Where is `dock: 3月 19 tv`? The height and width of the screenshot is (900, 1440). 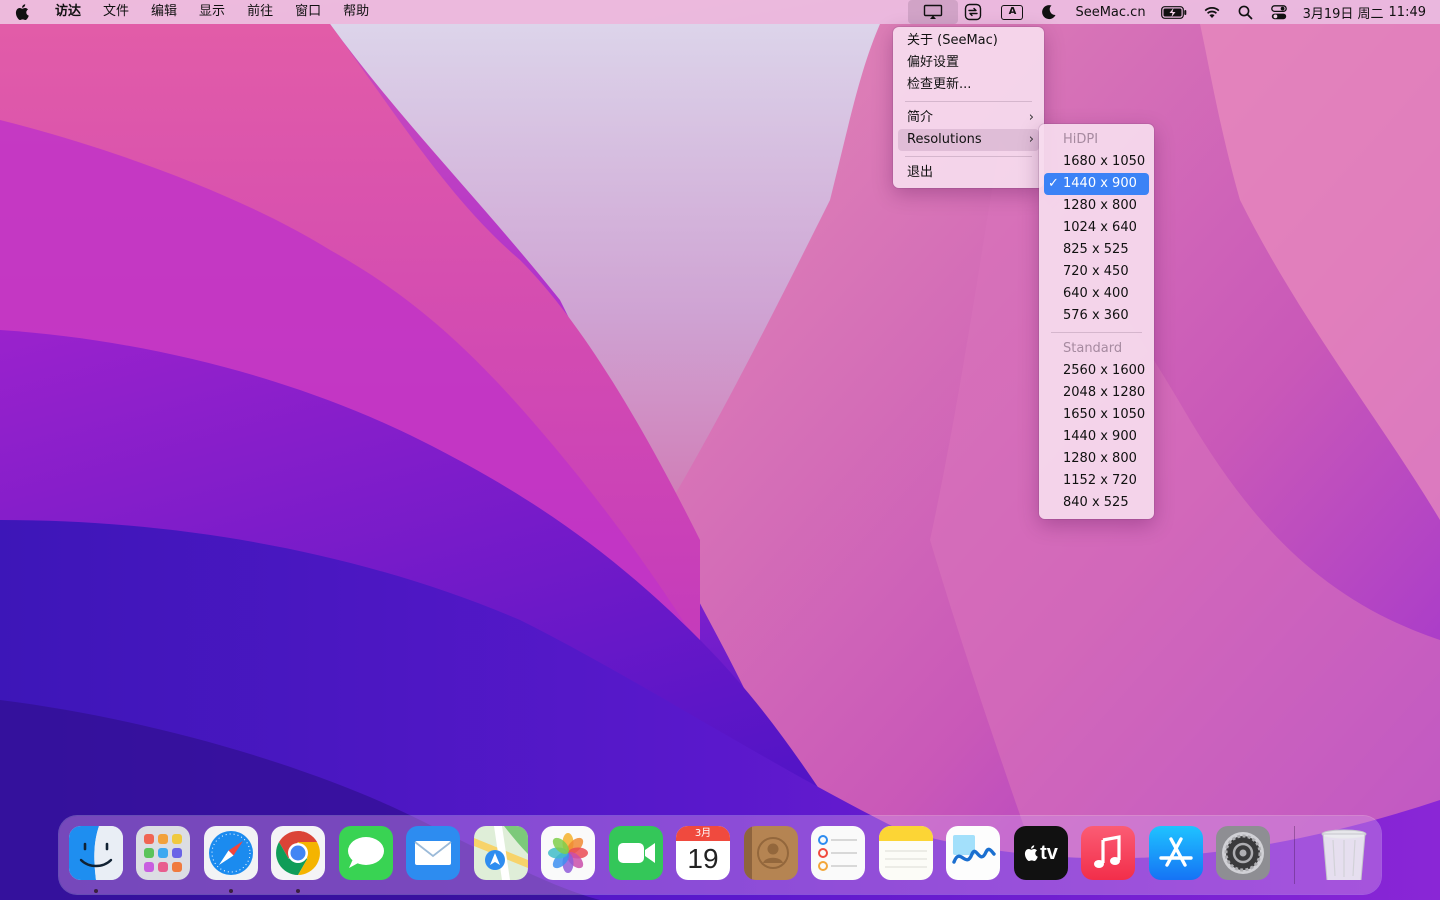 dock: 3月 19 tv is located at coordinates (720, 855).